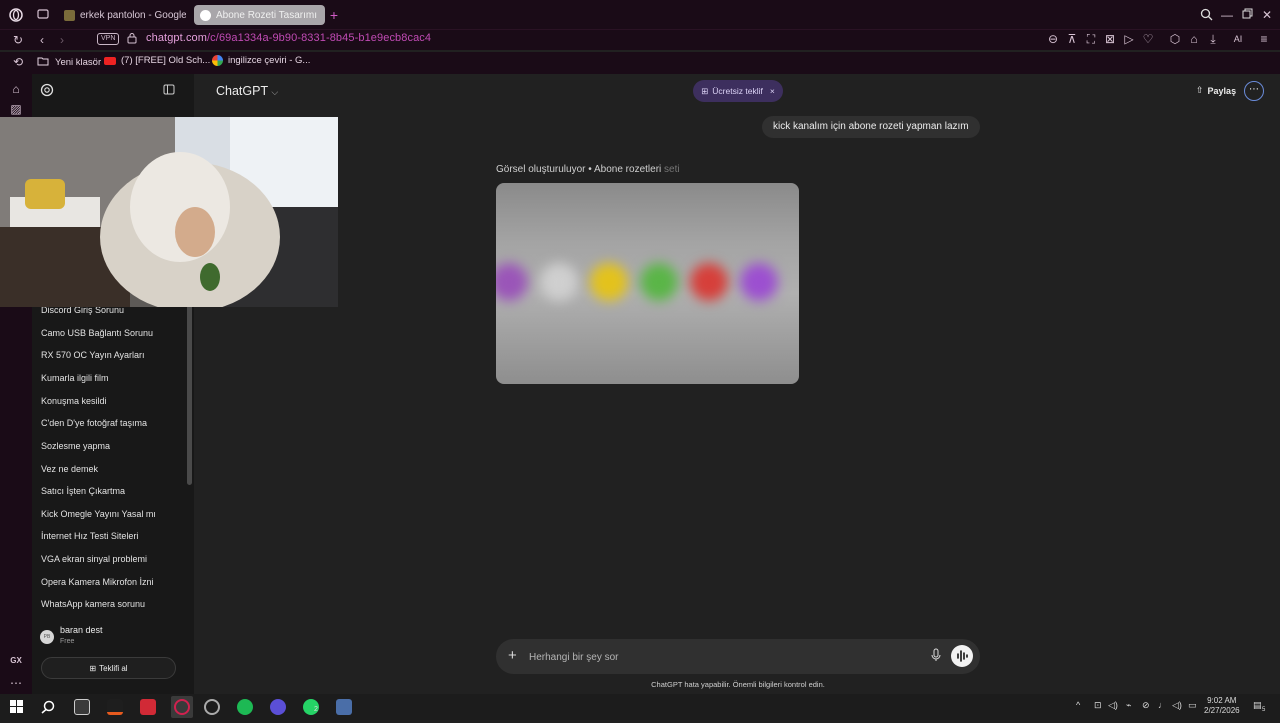  Describe the element at coordinates (1222, 710) in the screenshot. I see `clock-date: 2/27/2026` at that location.